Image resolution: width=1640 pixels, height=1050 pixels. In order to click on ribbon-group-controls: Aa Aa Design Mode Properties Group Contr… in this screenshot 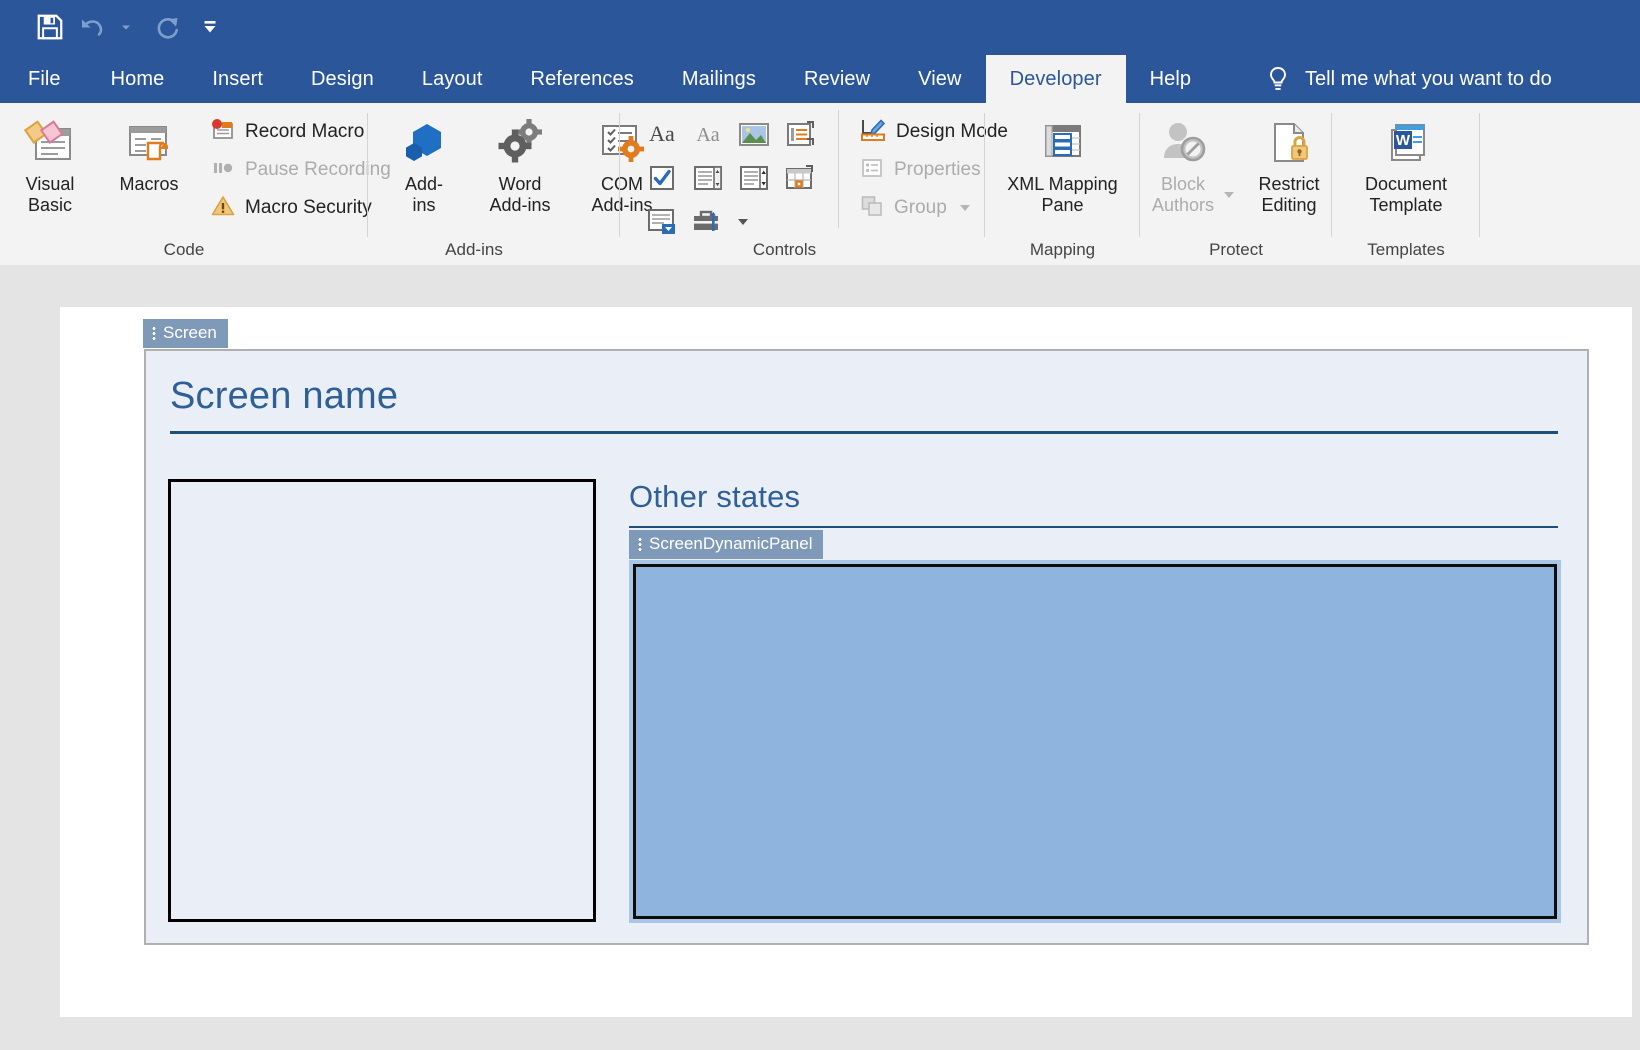, I will do `click(814, 184)`.